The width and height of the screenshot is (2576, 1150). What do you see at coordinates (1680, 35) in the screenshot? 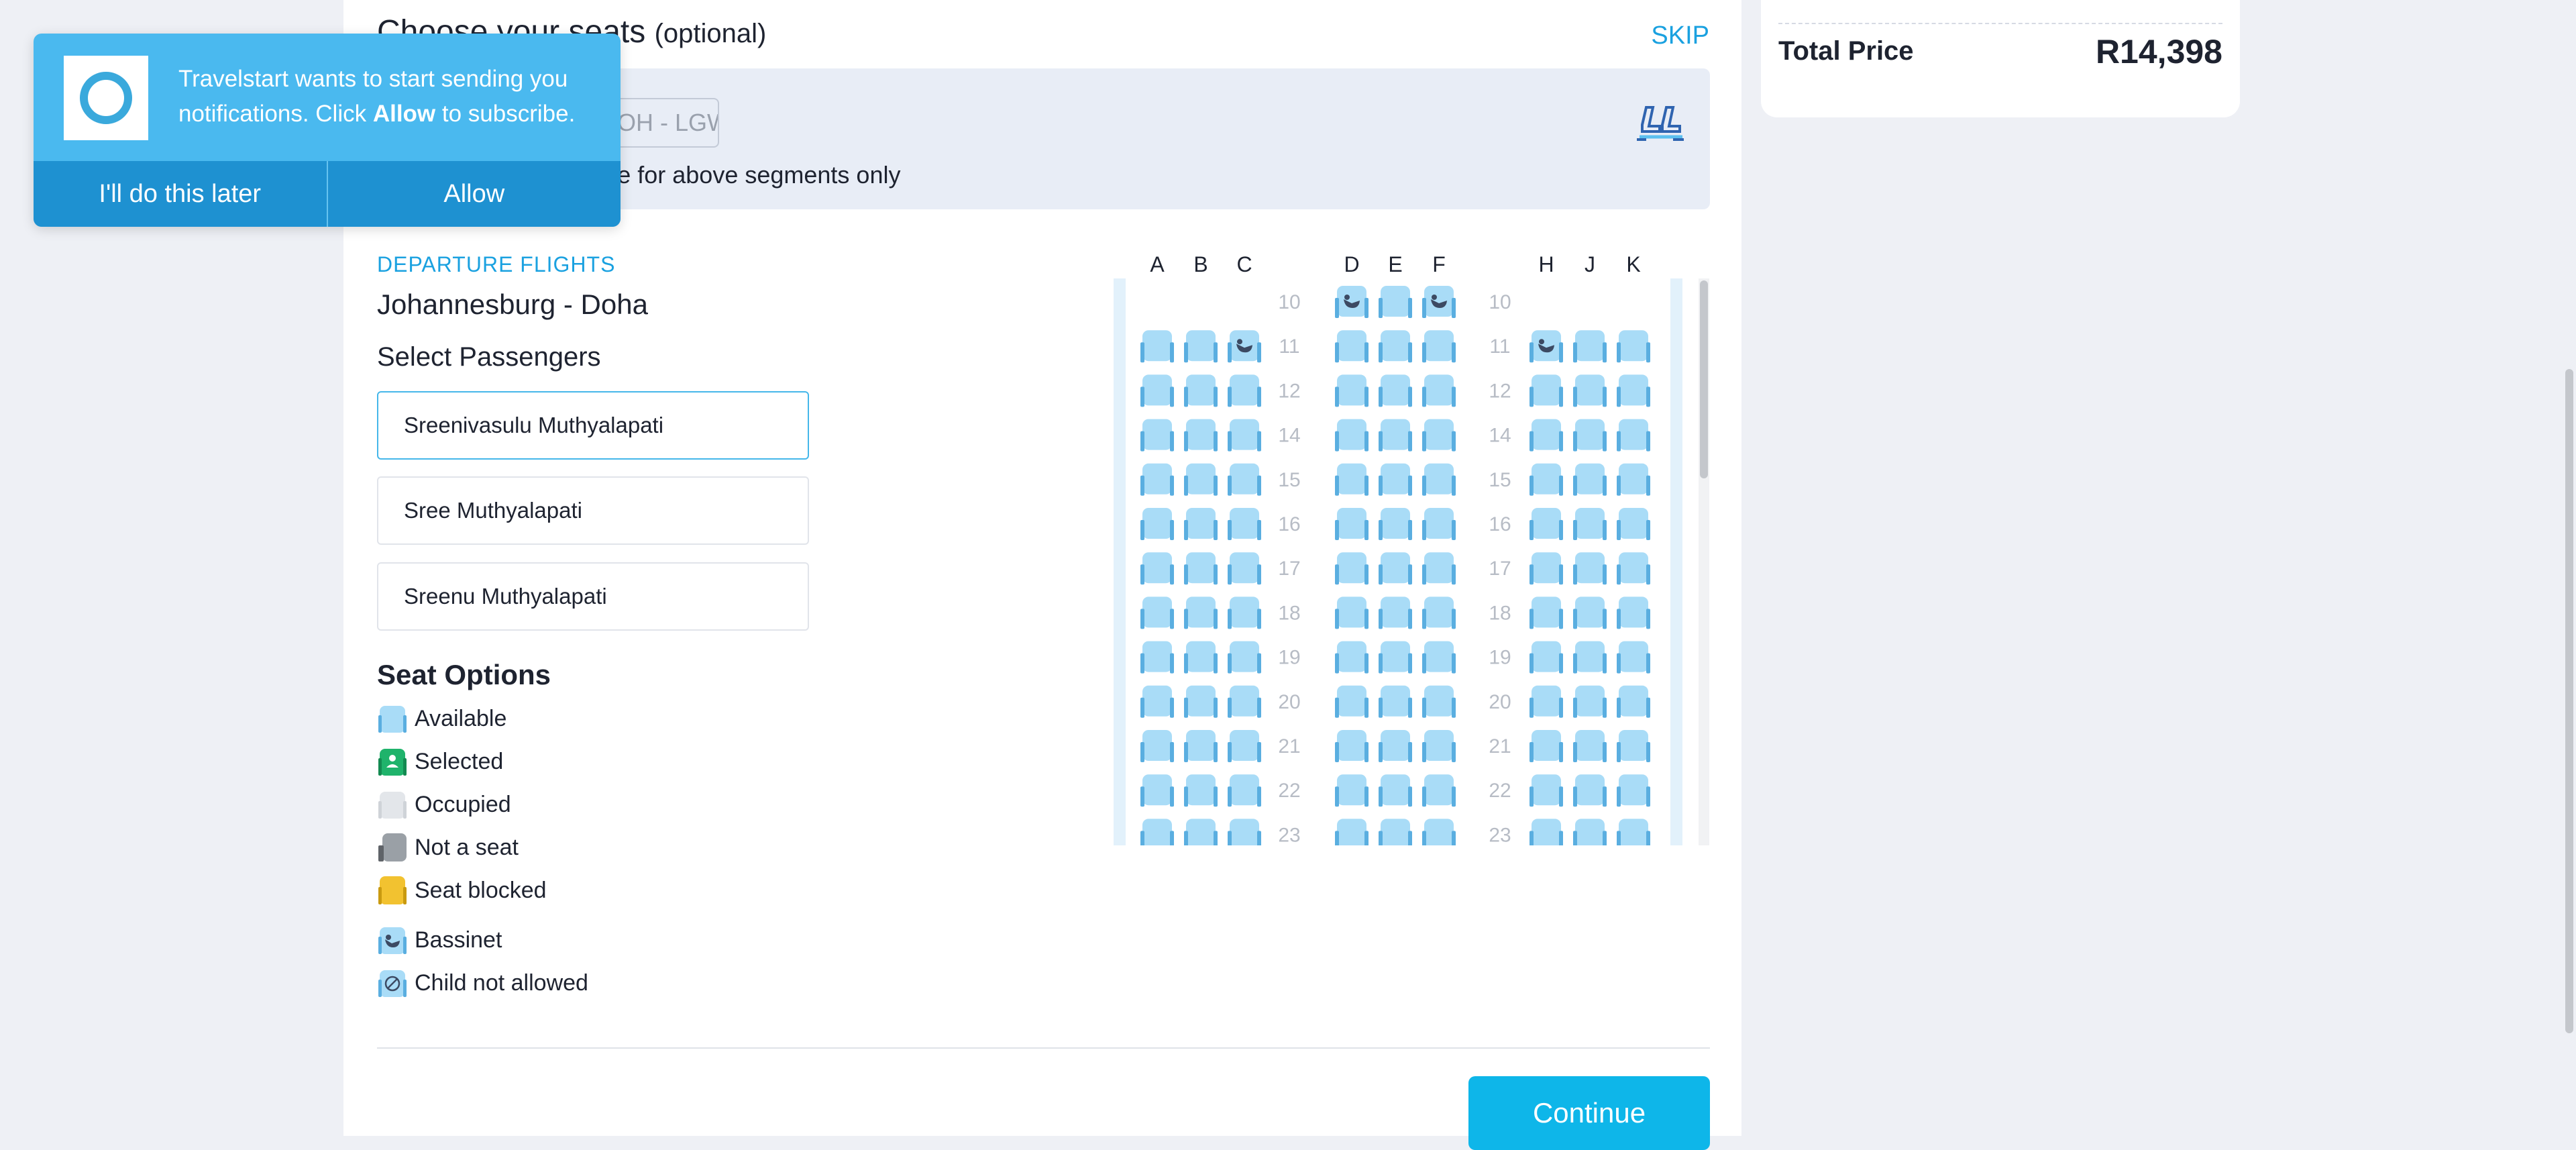
I see `skip-link: SKIP` at bounding box center [1680, 35].